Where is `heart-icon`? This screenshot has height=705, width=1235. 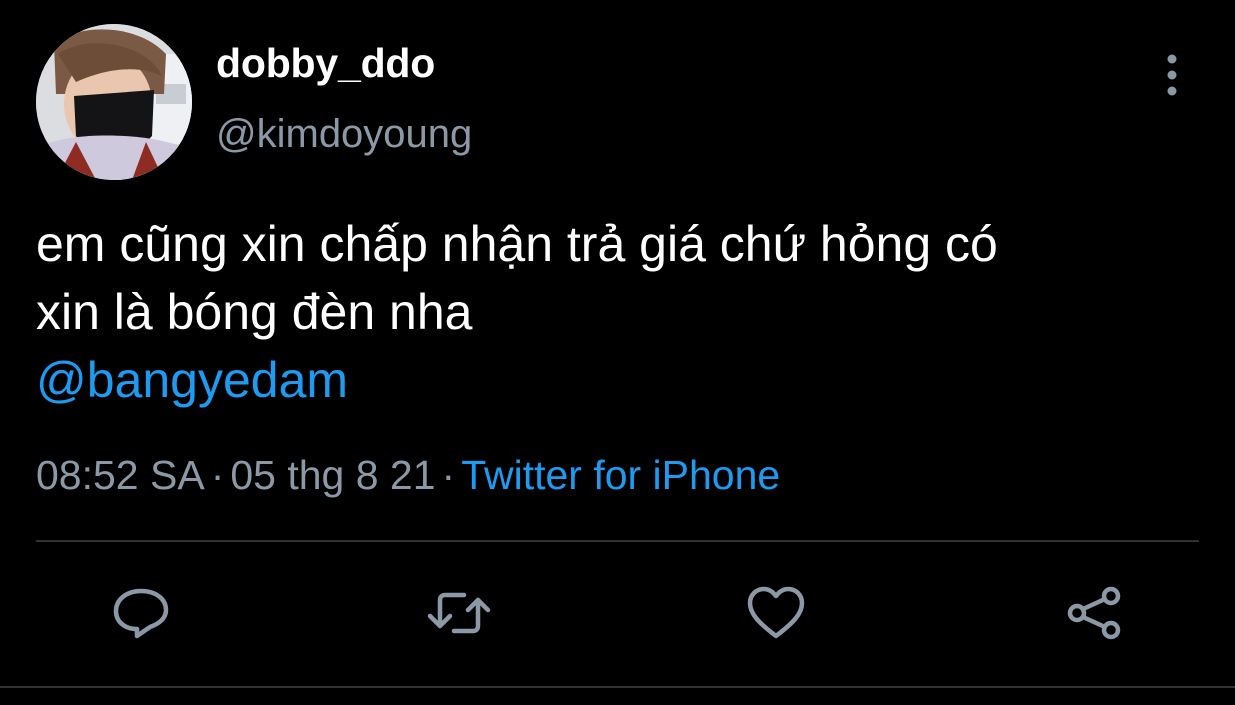 heart-icon is located at coordinates (776, 612).